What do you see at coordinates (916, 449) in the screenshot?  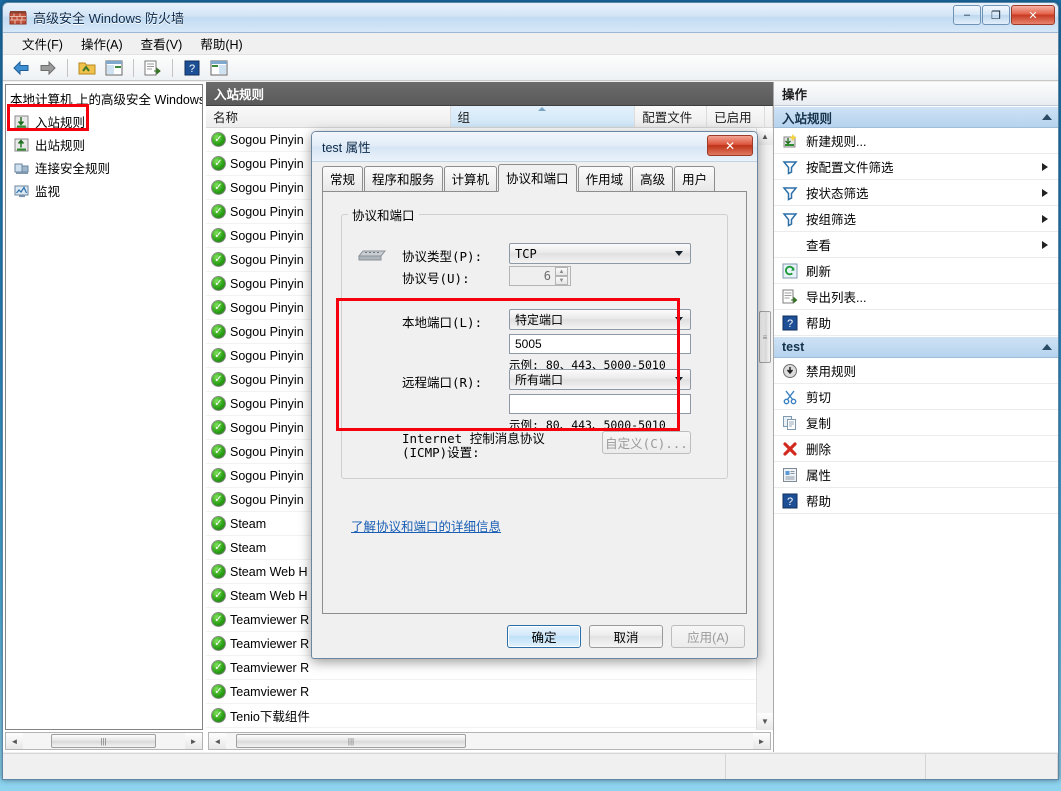 I see `action-item-delete-icon: 删除` at bounding box center [916, 449].